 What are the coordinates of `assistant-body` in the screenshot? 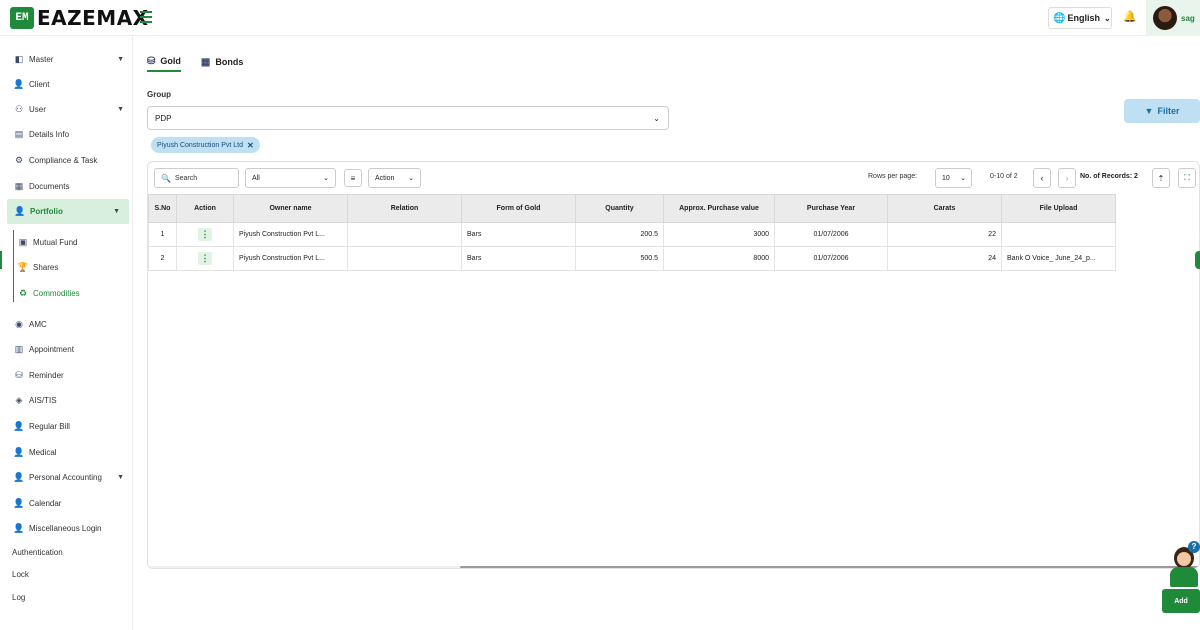 It's located at (1184, 577).